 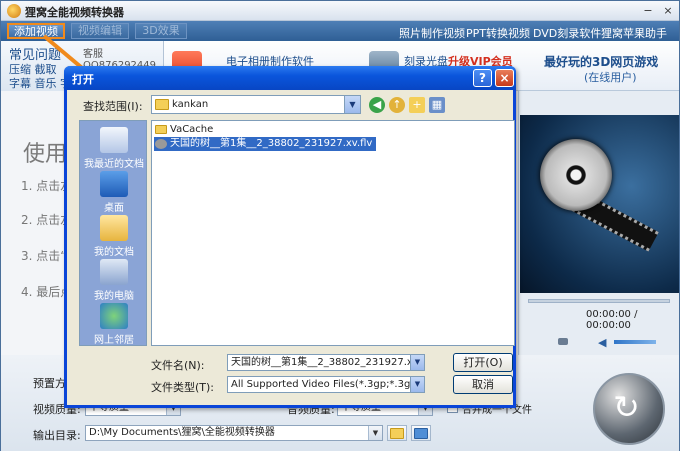 What do you see at coordinates (504, 78) in the screenshot?
I see `dialog-close-button: ×` at bounding box center [504, 78].